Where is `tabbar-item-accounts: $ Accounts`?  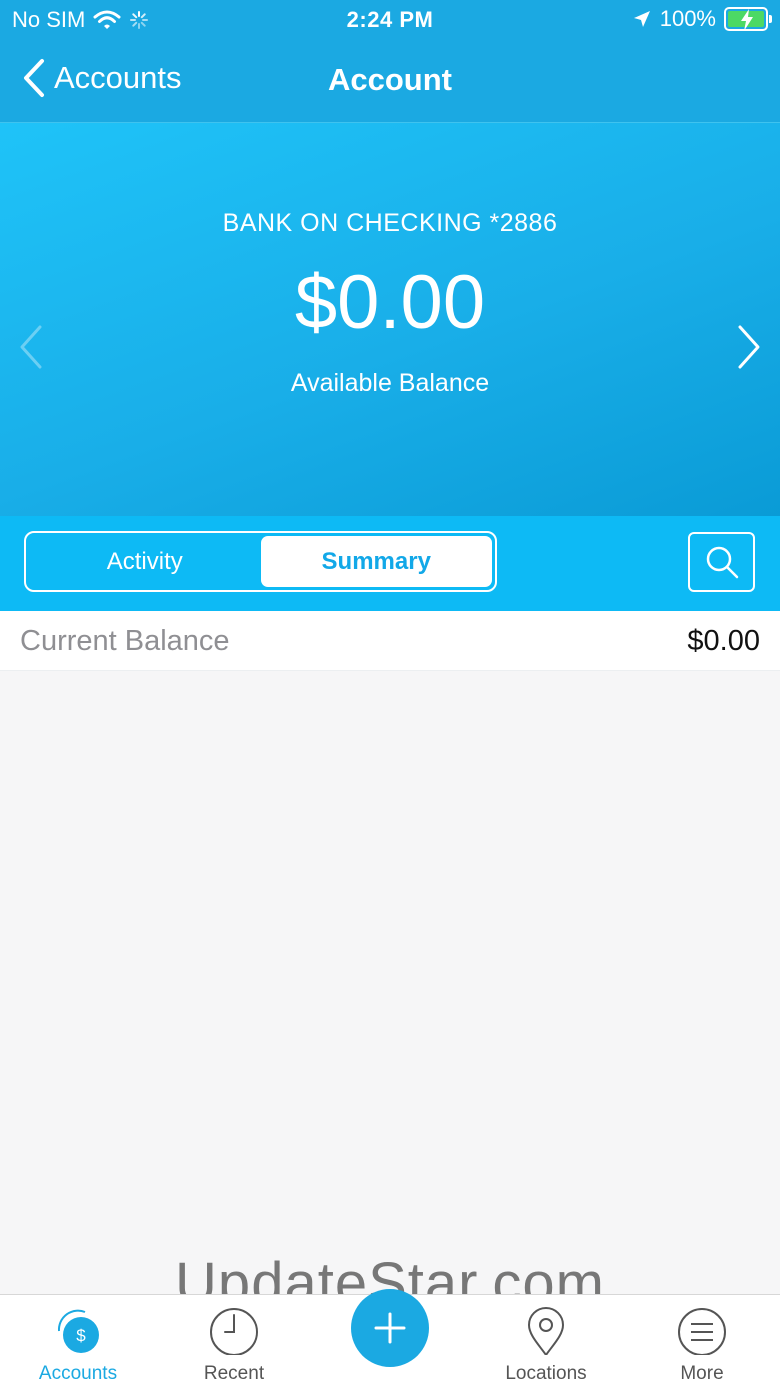 tabbar-item-accounts: $ Accounts is located at coordinates (78, 1341).